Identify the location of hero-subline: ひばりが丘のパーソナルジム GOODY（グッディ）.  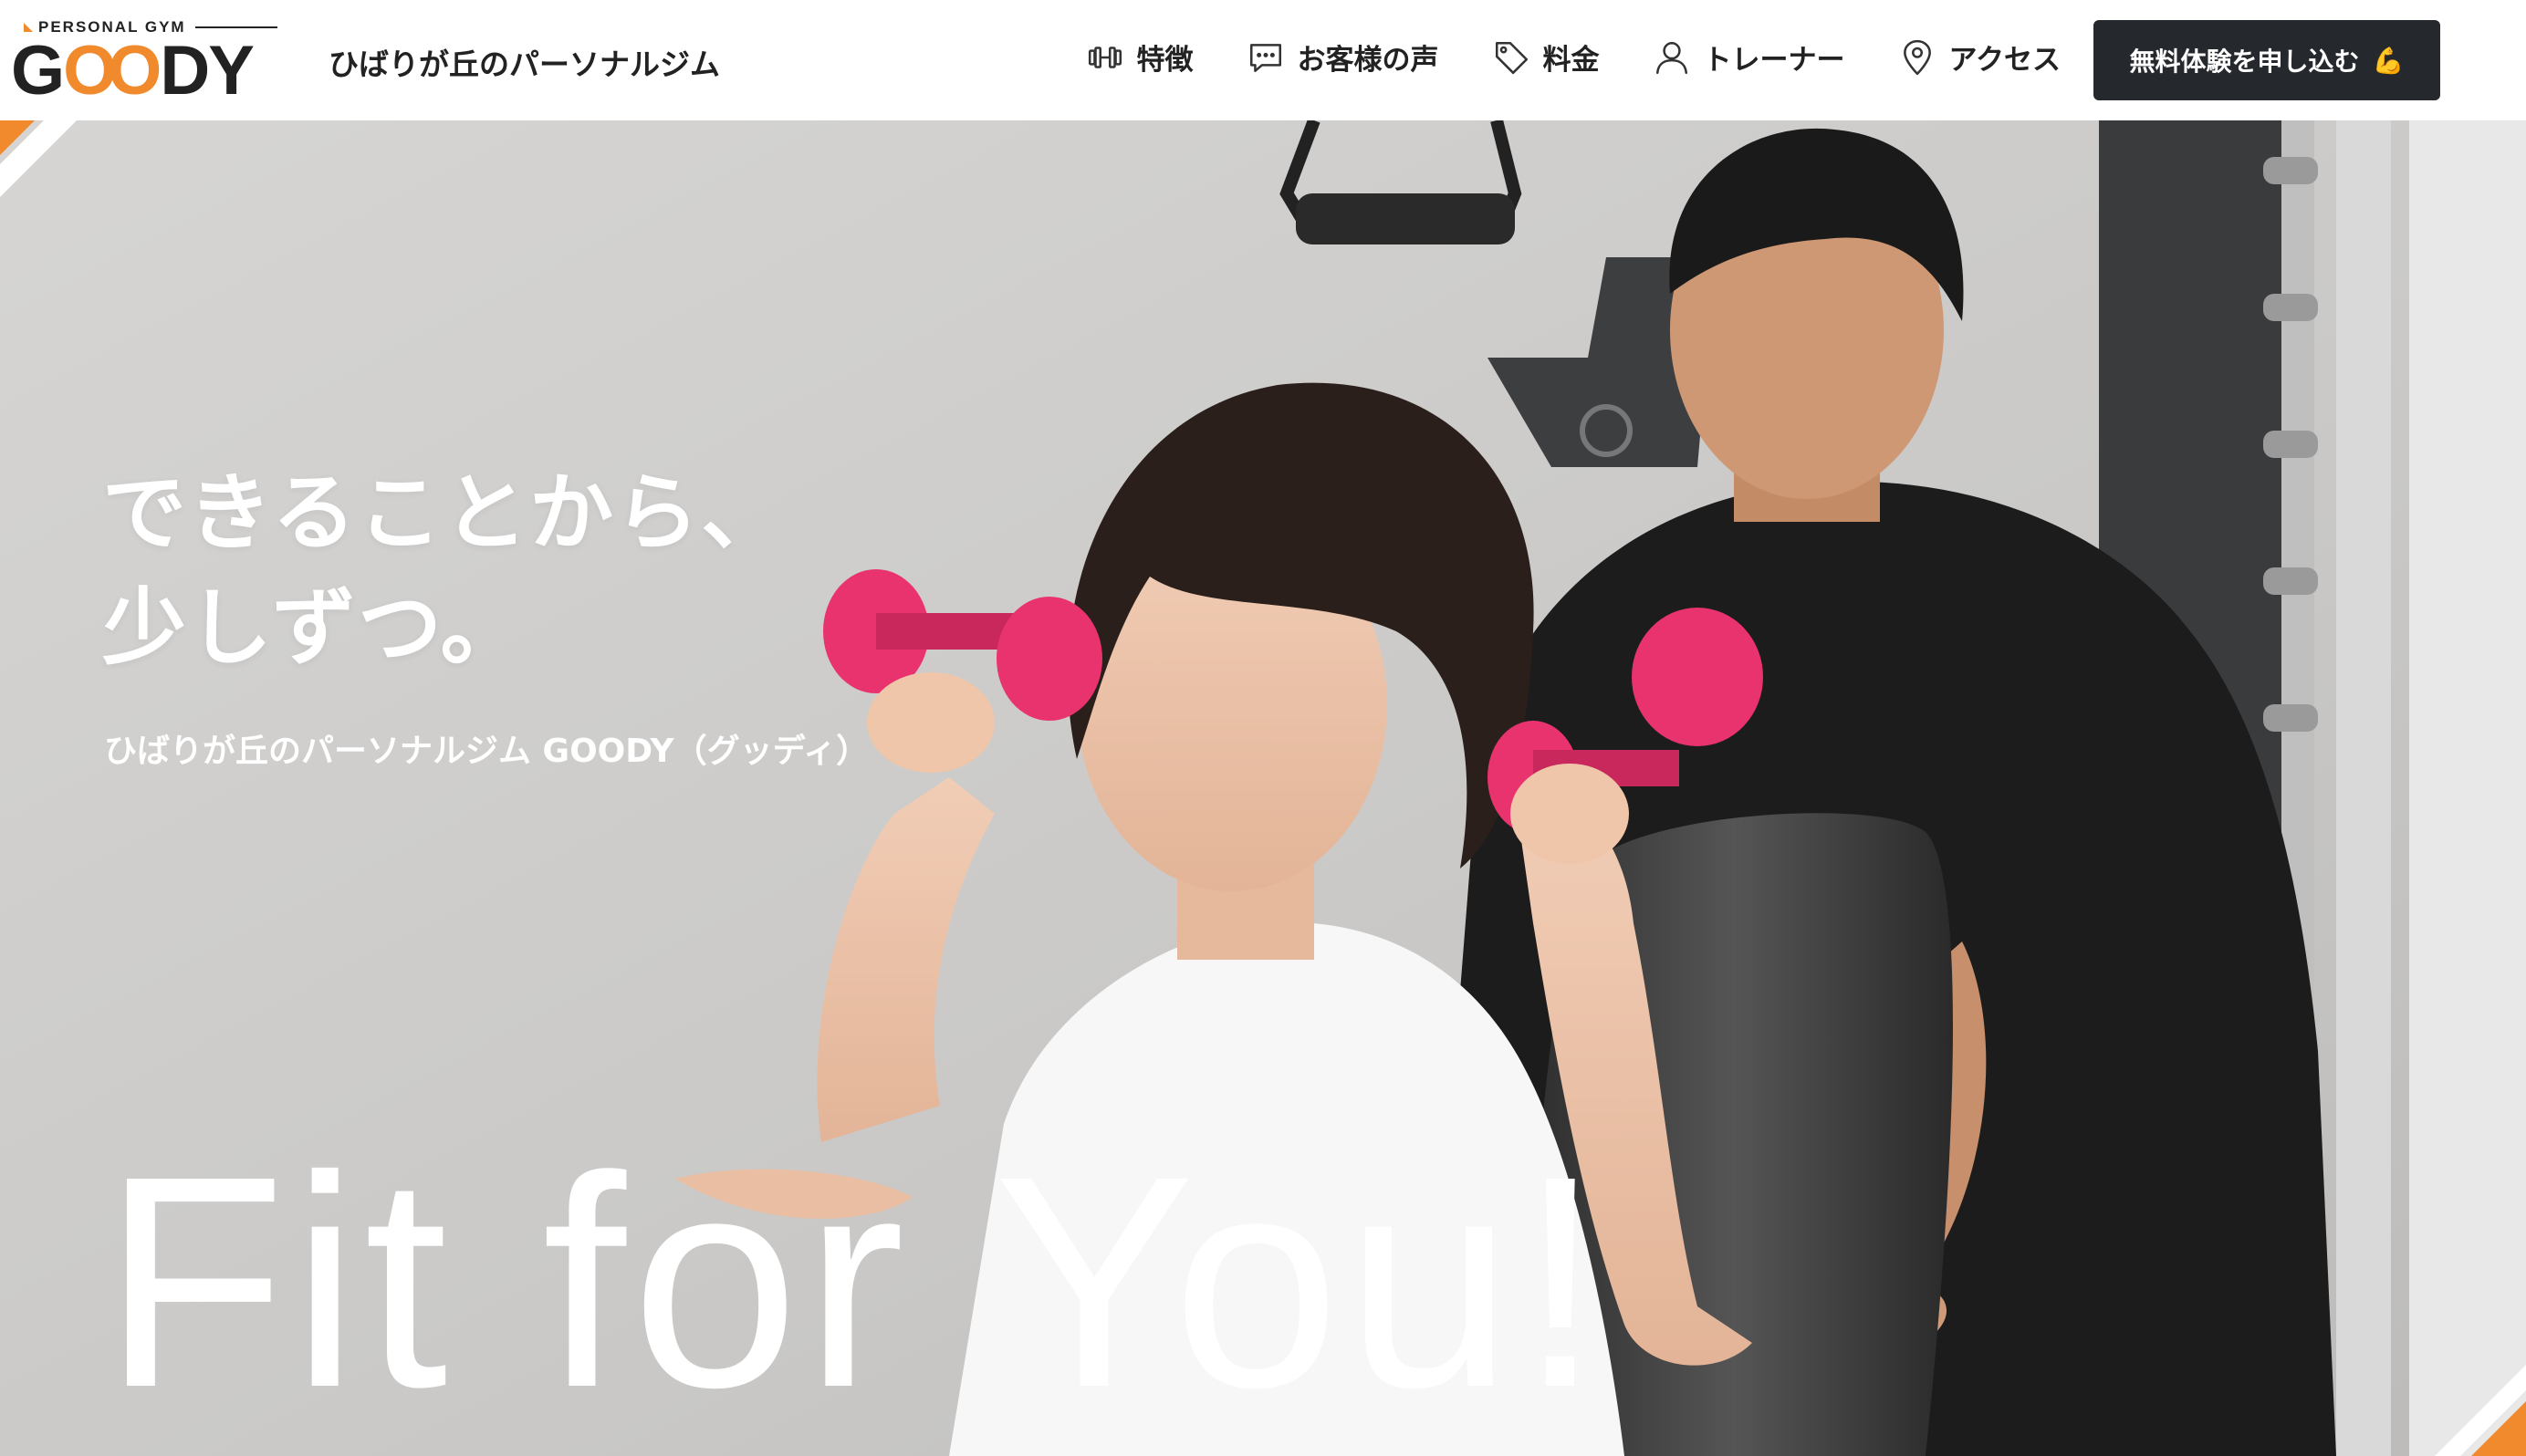
(487, 751).